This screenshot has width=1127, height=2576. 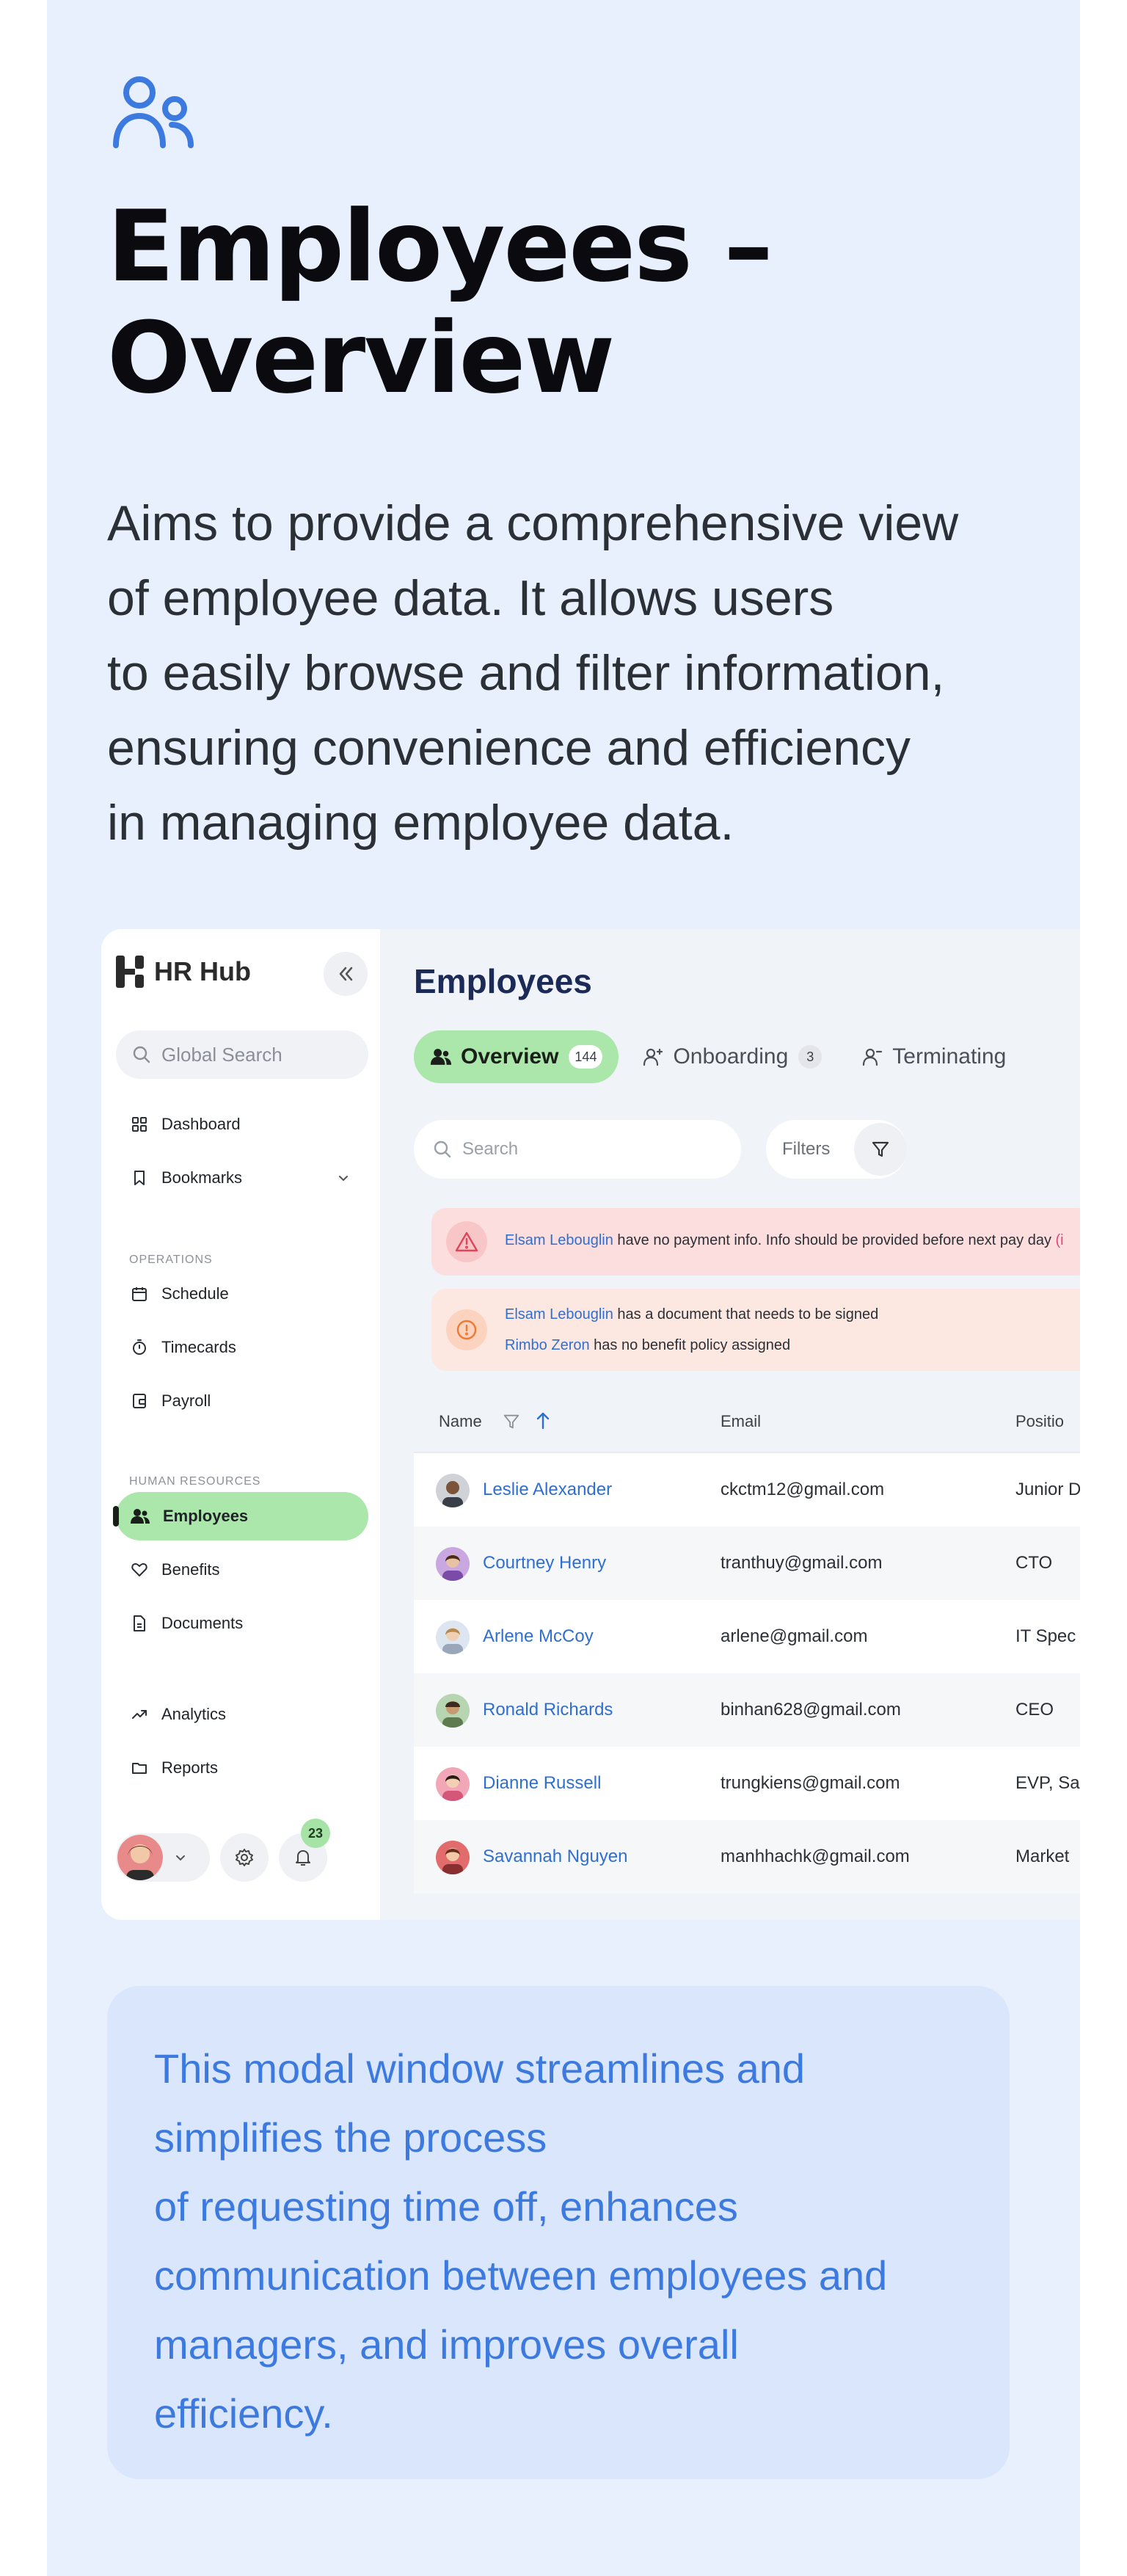 I want to click on sidebar-item-dashboard: Dashboard, so click(x=242, y=1124).